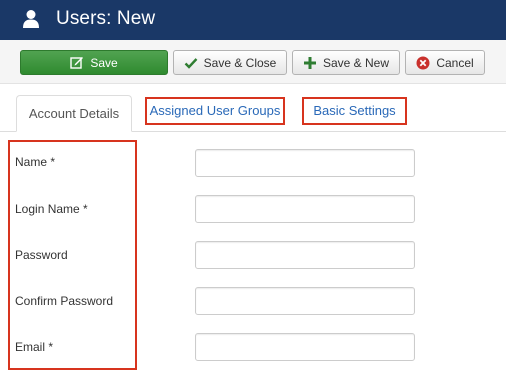 The height and width of the screenshot is (376, 506). Describe the element at coordinates (106, 18) in the screenshot. I see `page-title: Users: New` at that location.